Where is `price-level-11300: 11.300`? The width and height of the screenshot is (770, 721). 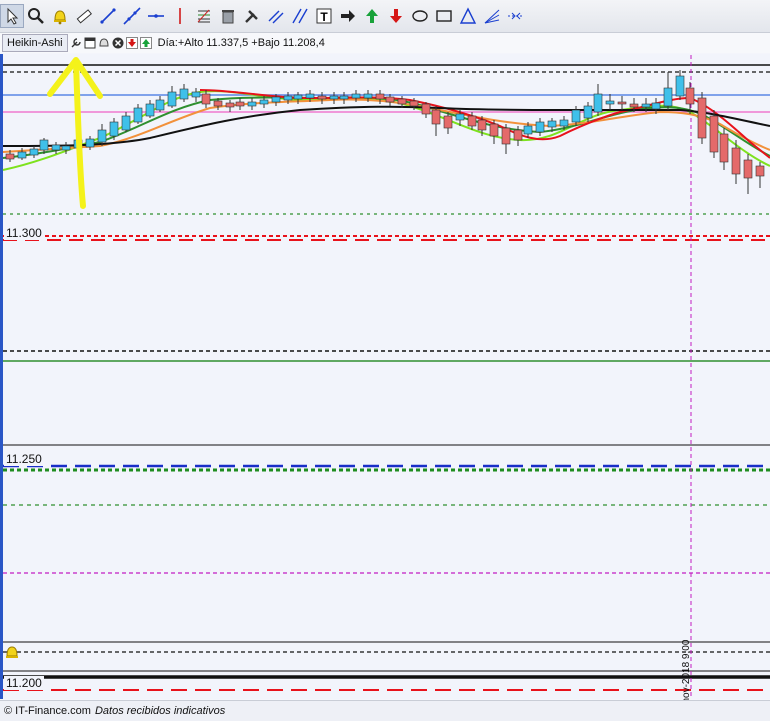 price-level-11300: 11.300 is located at coordinates (24, 233).